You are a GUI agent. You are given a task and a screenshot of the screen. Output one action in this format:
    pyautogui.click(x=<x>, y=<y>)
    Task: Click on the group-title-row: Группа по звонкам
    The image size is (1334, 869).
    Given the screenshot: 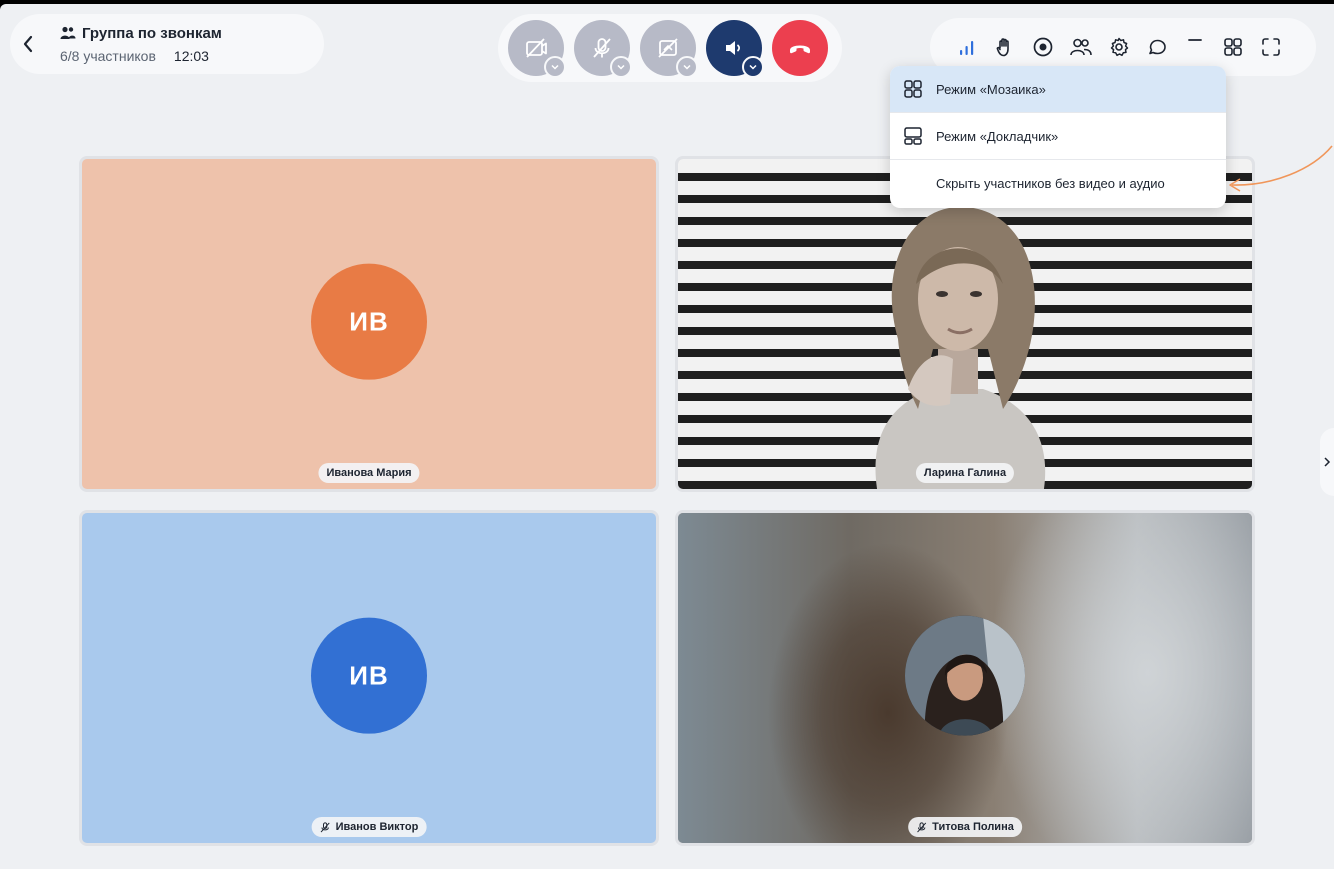 What is the action you would take?
    pyautogui.click(x=141, y=33)
    